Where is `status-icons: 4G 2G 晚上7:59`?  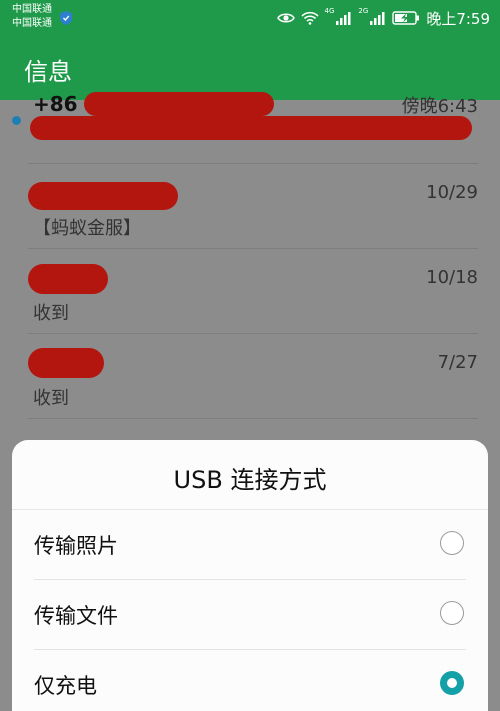
status-icons: 4G 2G 晚上7:59 is located at coordinates (383, 18).